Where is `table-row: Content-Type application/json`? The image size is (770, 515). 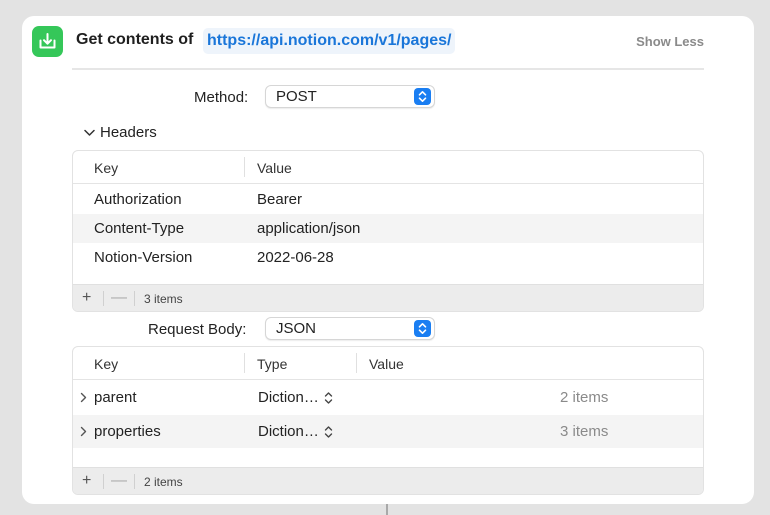
table-row: Content-Type application/json is located at coordinates (388, 228).